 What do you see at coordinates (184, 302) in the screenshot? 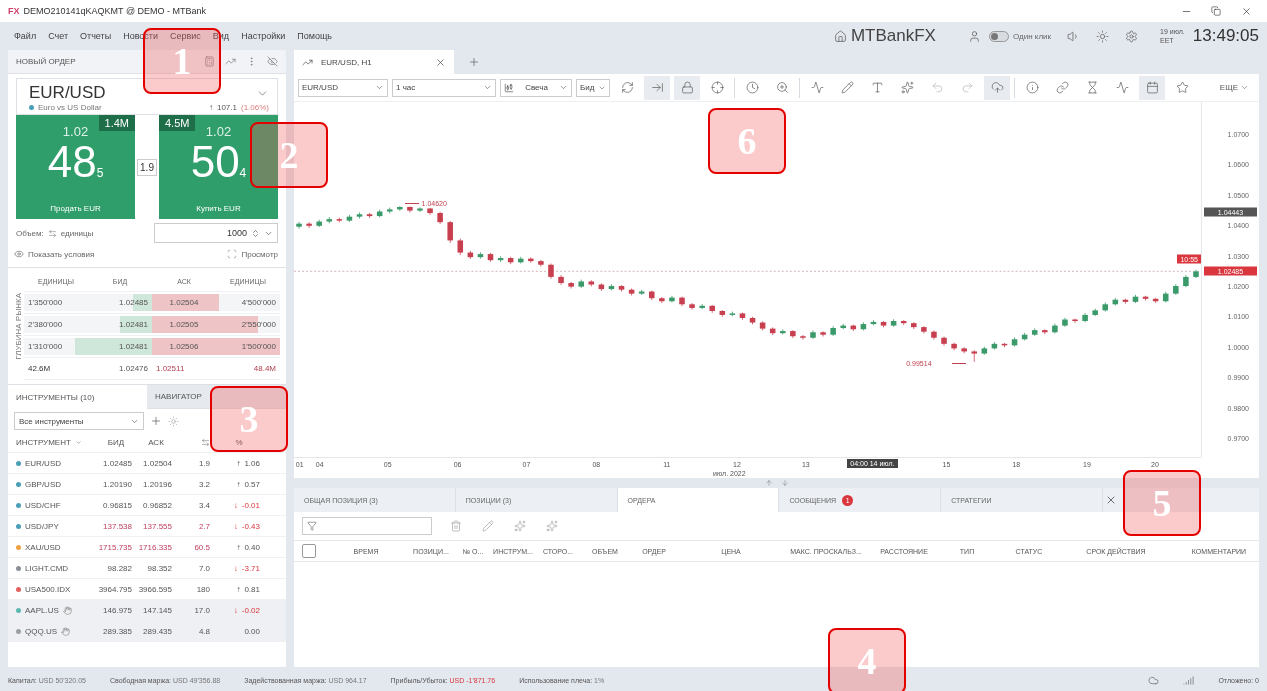
I see `table-cell-text: 1.02504` at bounding box center [184, 302].